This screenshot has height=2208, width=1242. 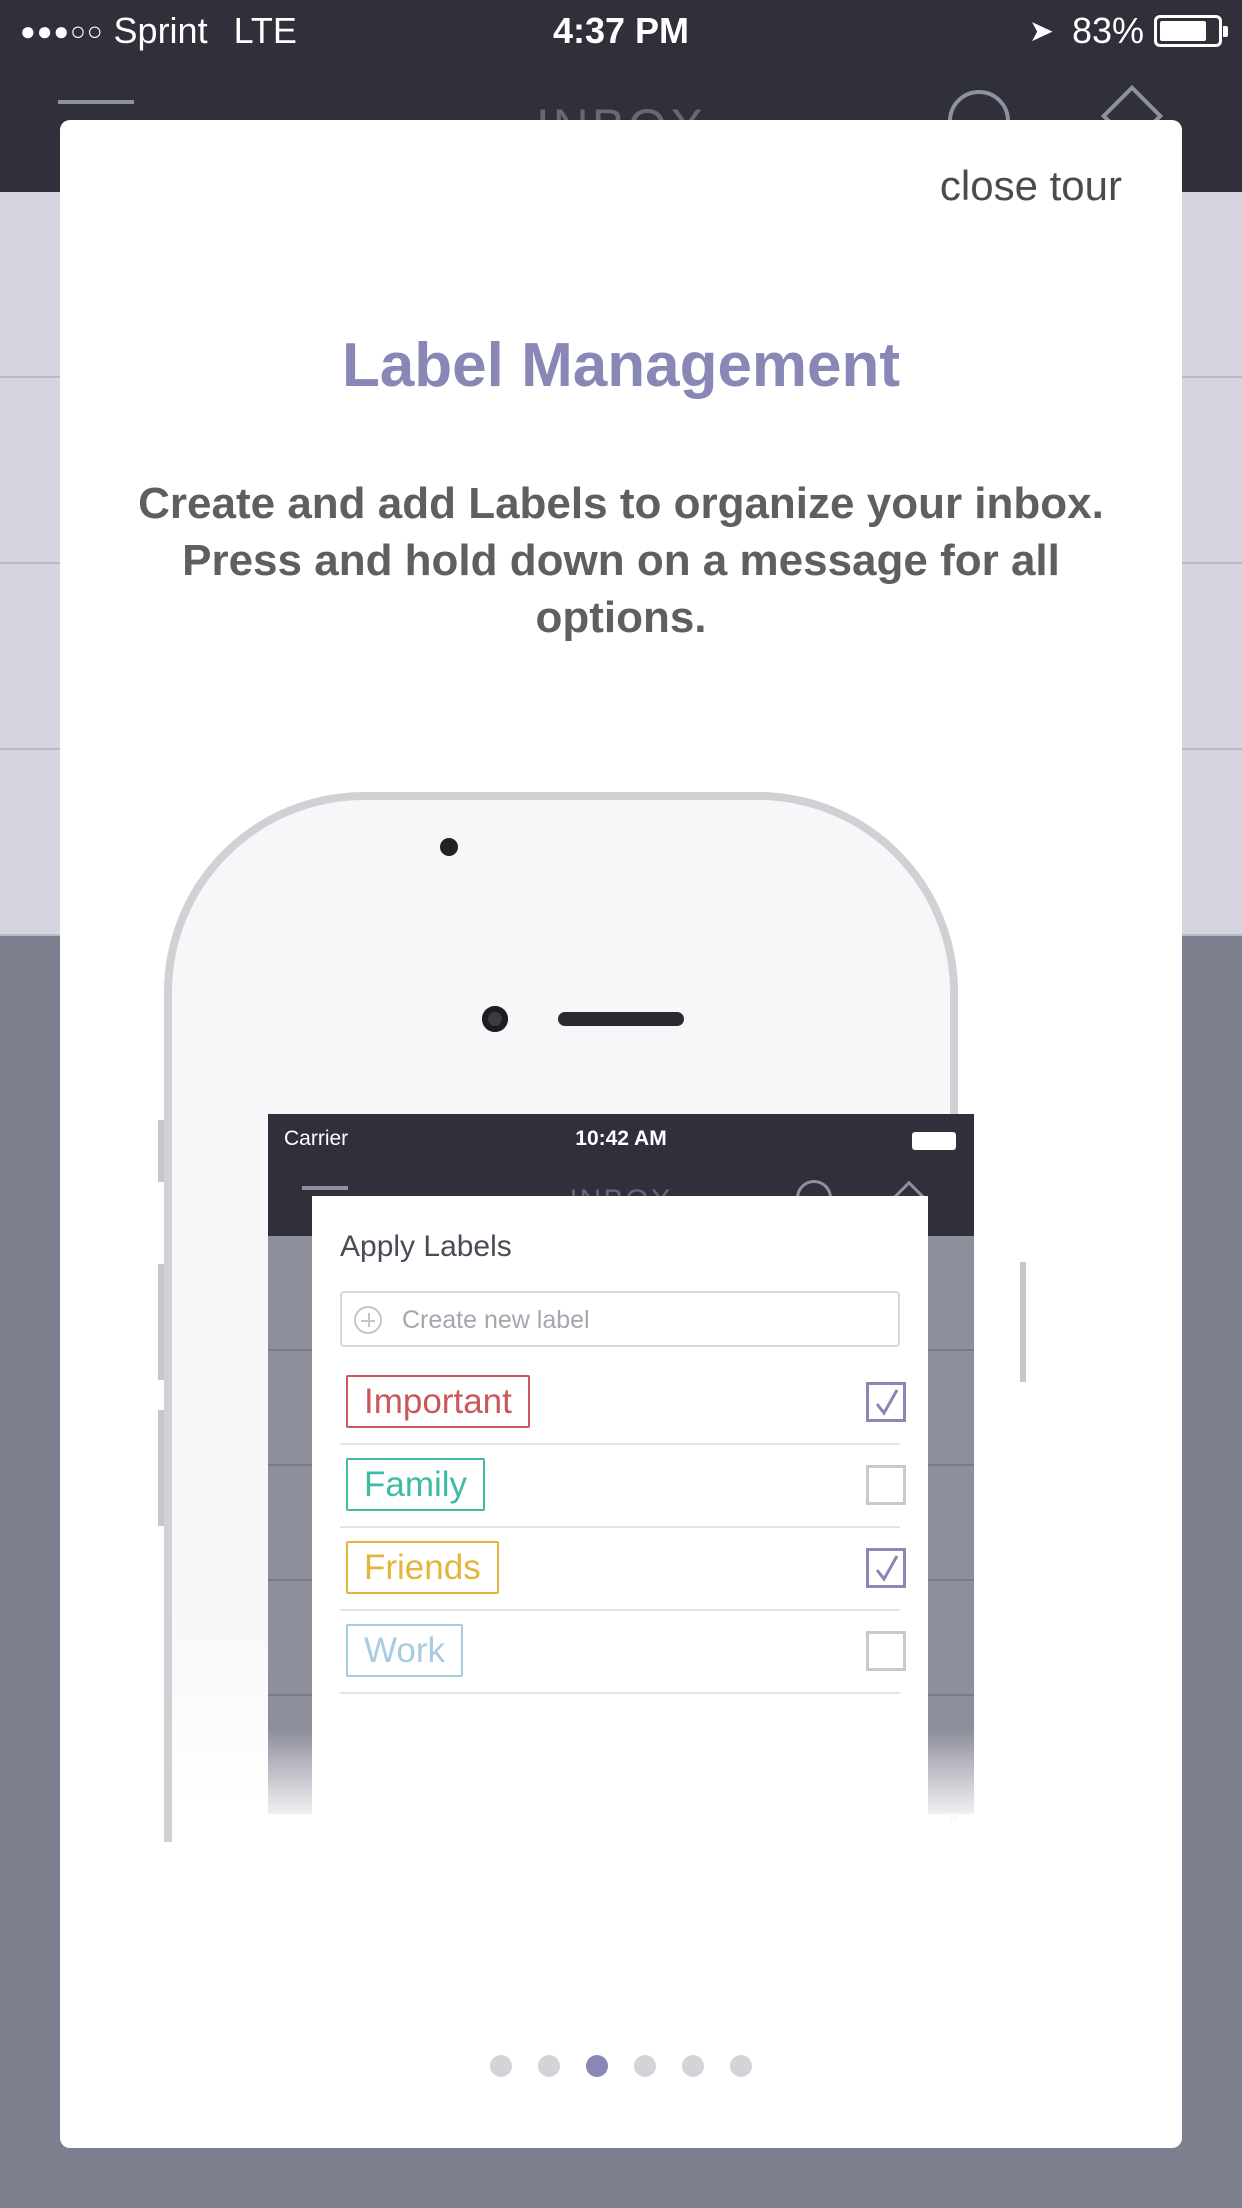 I want to click on label-row-important: Important, so click(x=623, y=1403).